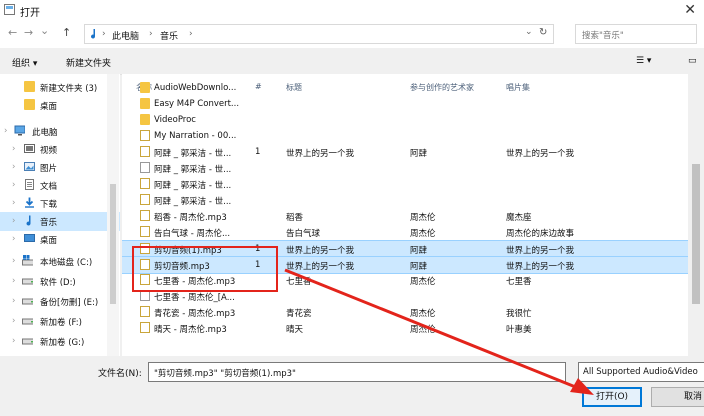 The image size is (704, 416). Describe the element at coordinates (405, 328) in the screenshot. I see `file-row: 晴天 - 周杰伦.mp3 晴天 周杰伦 叶惠美` at that location.